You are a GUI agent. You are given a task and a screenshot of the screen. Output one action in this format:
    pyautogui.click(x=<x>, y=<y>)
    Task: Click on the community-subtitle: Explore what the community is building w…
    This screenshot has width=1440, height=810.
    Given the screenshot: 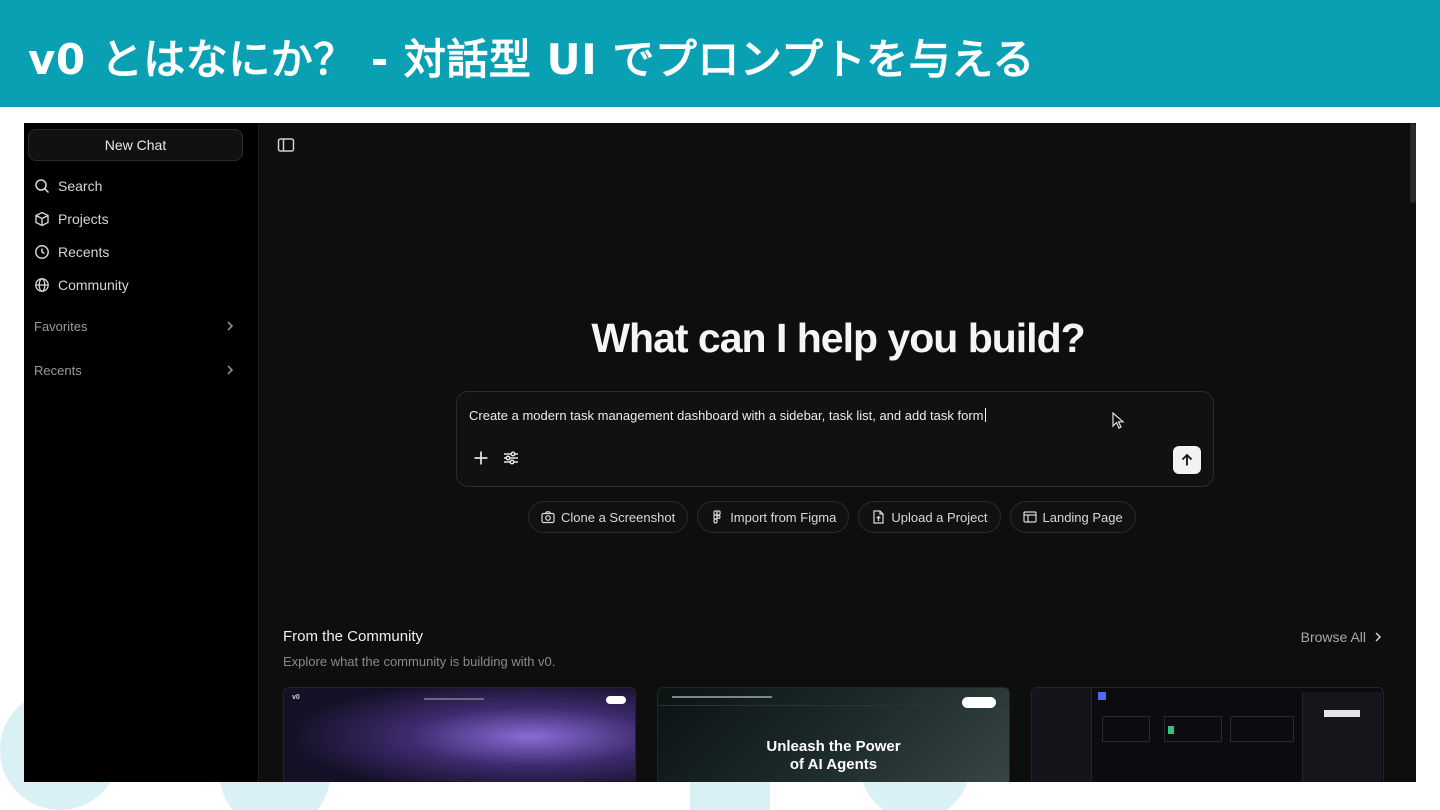 What is the action you would take?
    pyautogui.click(x=419, y=661)
    